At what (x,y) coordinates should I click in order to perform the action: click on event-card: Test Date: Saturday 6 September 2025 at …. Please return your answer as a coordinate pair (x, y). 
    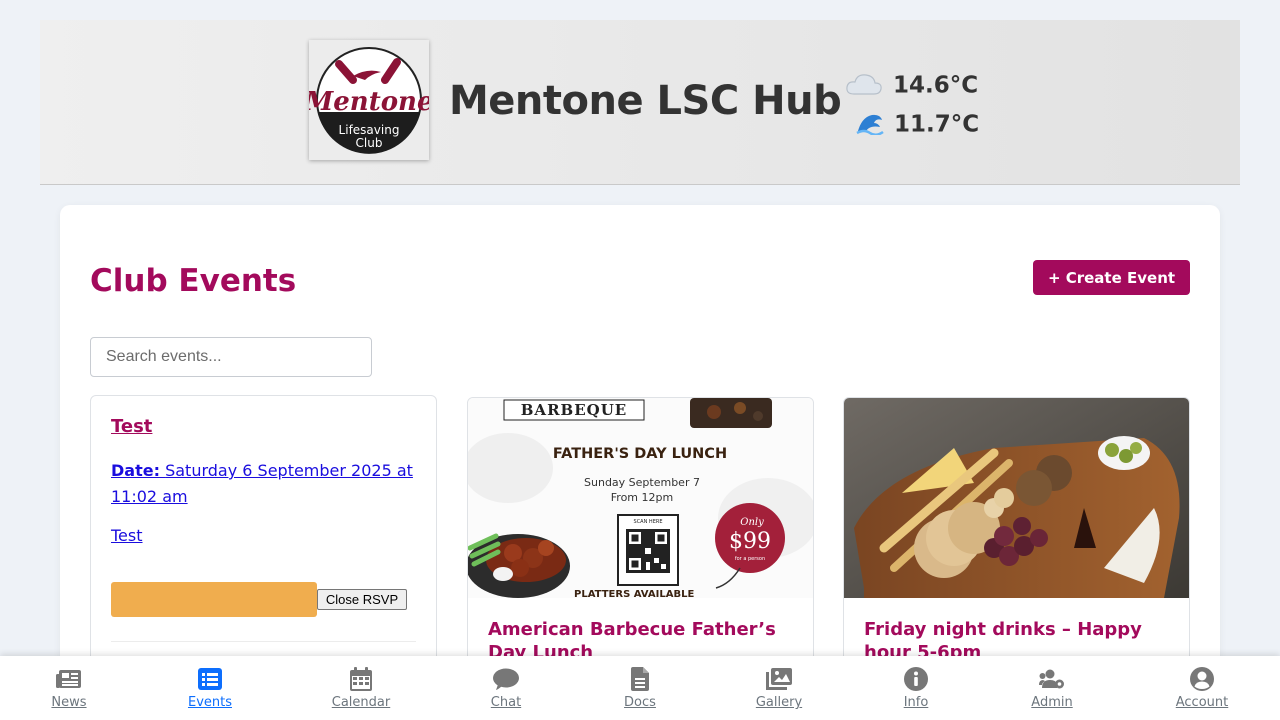
    Looking at the image, I should click on (263, 545).